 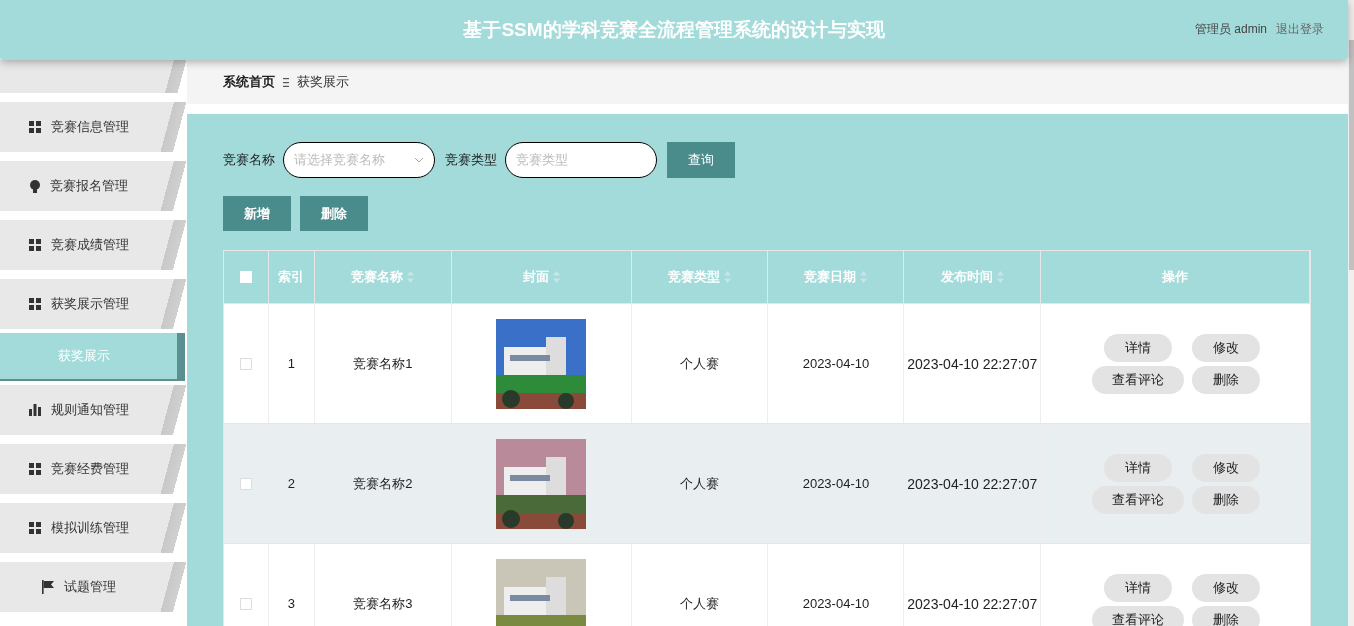 I want to click on search-button: 查询, so click(x=701, y=160).